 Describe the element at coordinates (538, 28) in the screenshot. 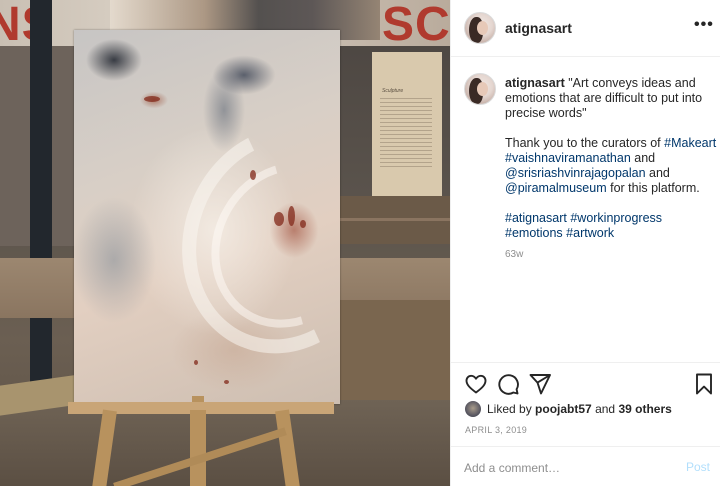

I see `header-username: atignasart` at that location.